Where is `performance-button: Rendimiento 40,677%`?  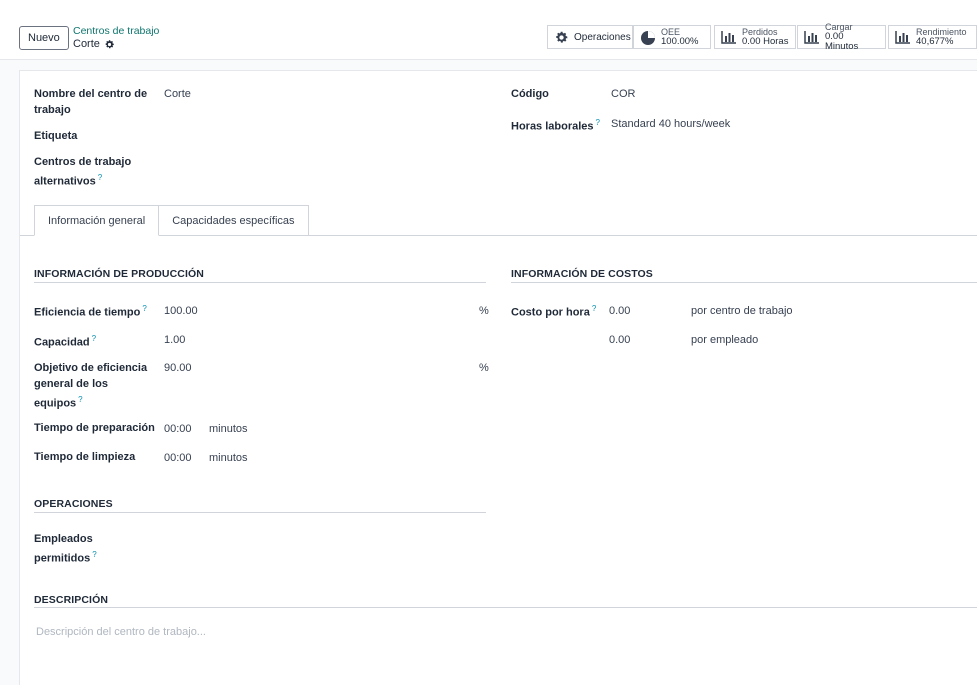 performance-button: Rendimiento 40,677% is located at coordinates (932, 37).